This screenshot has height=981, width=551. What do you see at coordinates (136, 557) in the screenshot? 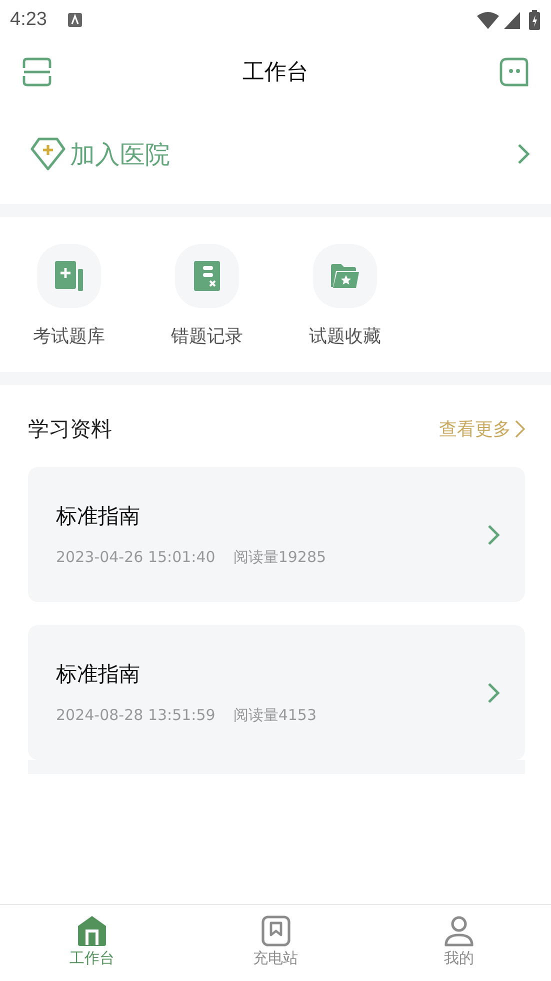
I see `article-date: 2023-04-26 15:01:40` at bounding box center [136, 557].